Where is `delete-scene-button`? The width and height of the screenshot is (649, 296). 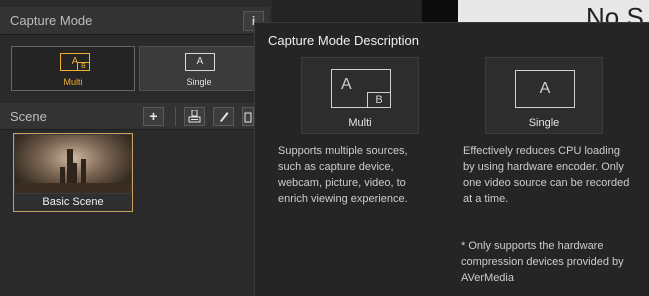
delete-scene-button is located at coordinates (248, 116).